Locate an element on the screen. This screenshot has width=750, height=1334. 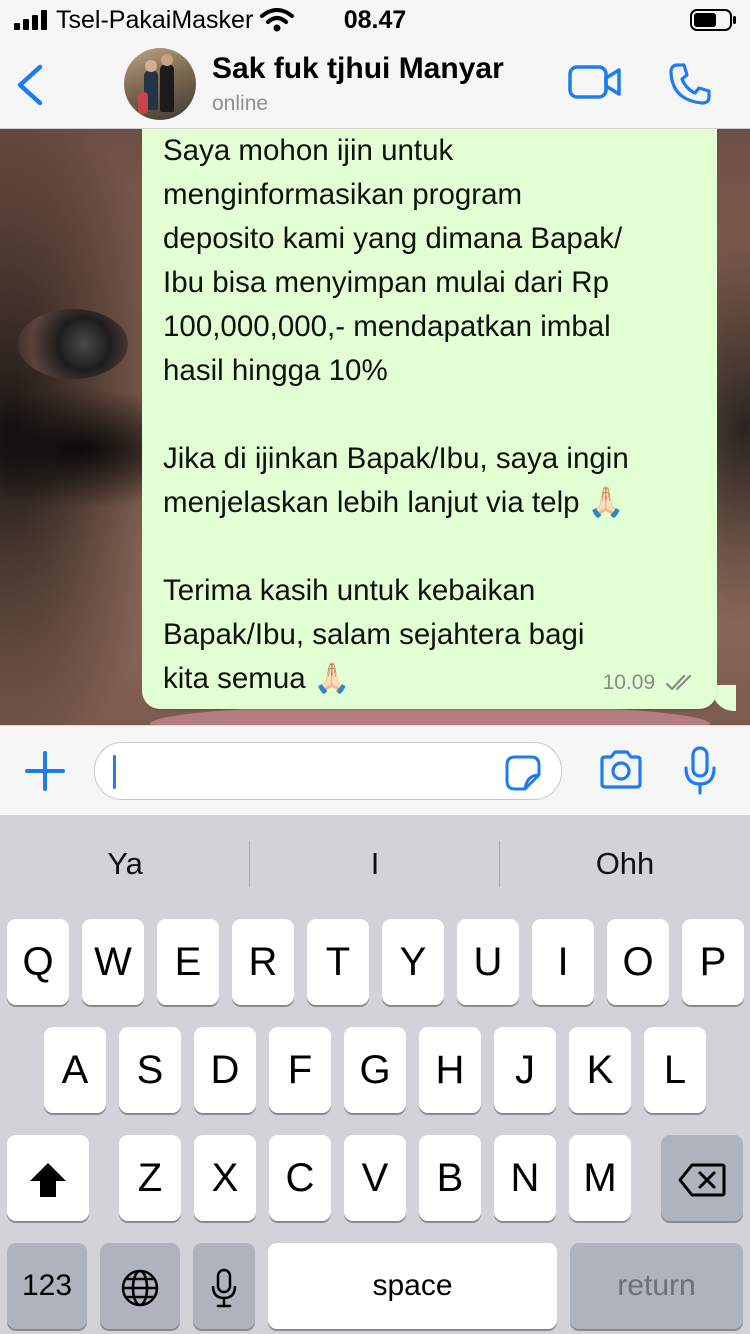
return-key: return is located at coordinates (656, 1286).